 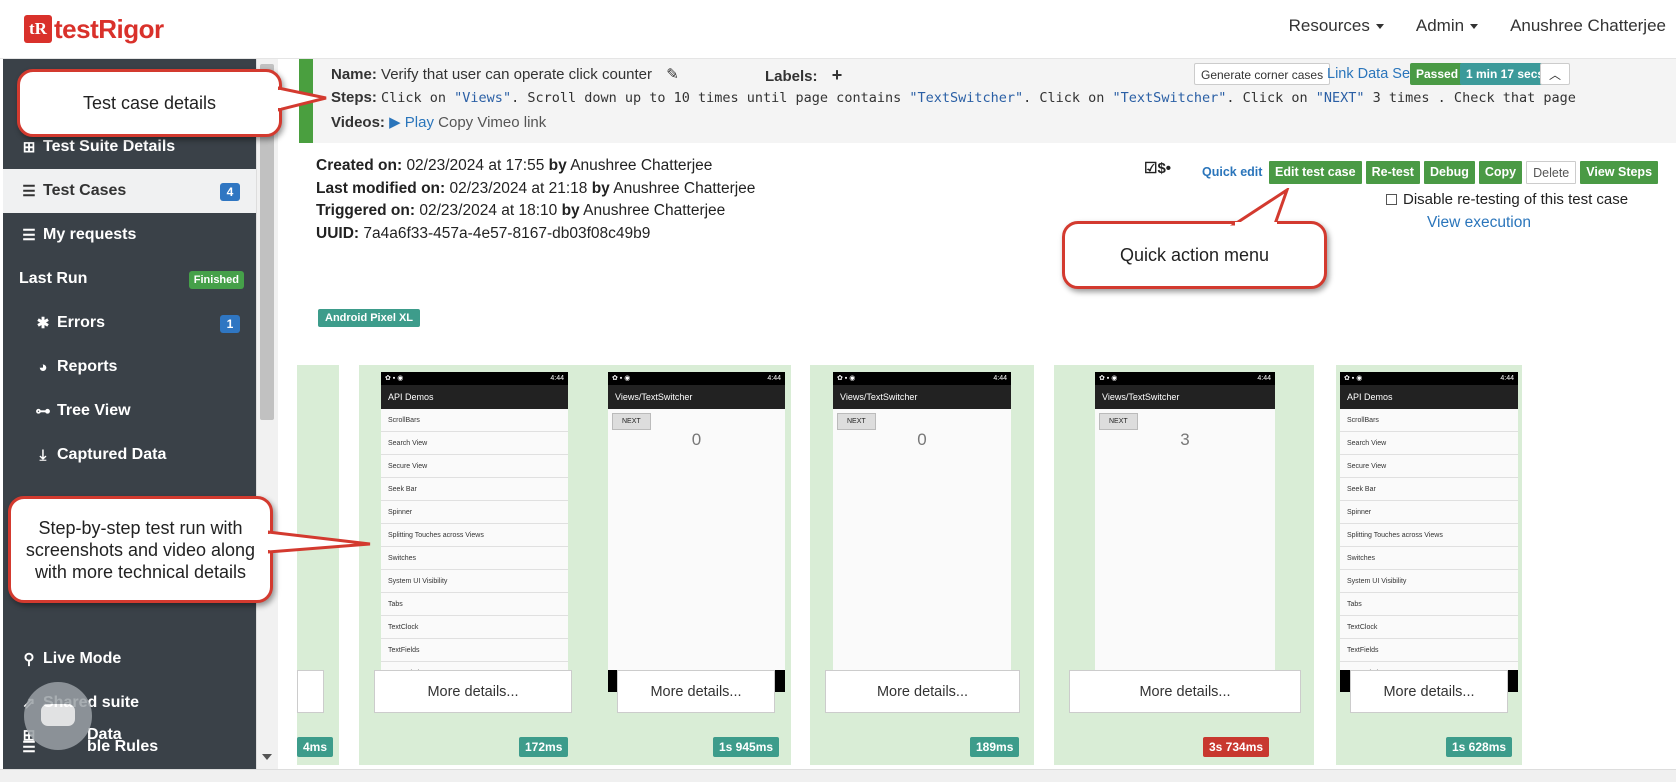 I want to click on live-icon: ⚲, so click(x=29, y=659).